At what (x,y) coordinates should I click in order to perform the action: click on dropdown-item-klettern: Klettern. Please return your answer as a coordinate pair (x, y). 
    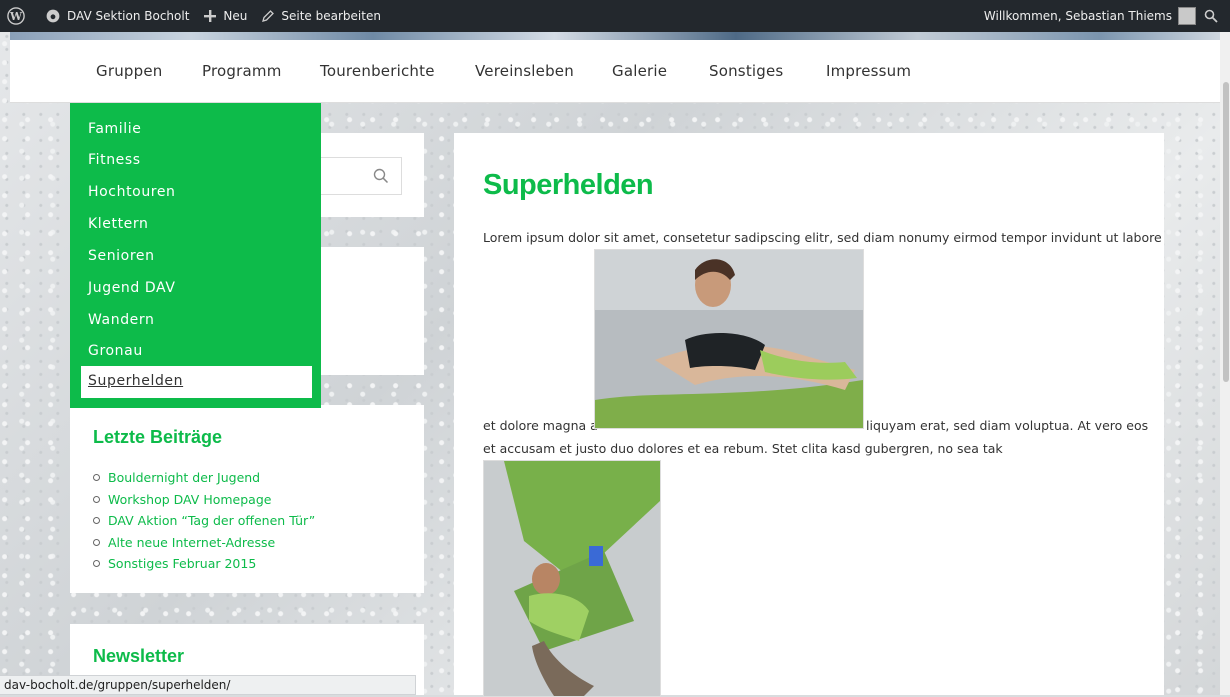
    Looking at the image, I should click on (118, 224).